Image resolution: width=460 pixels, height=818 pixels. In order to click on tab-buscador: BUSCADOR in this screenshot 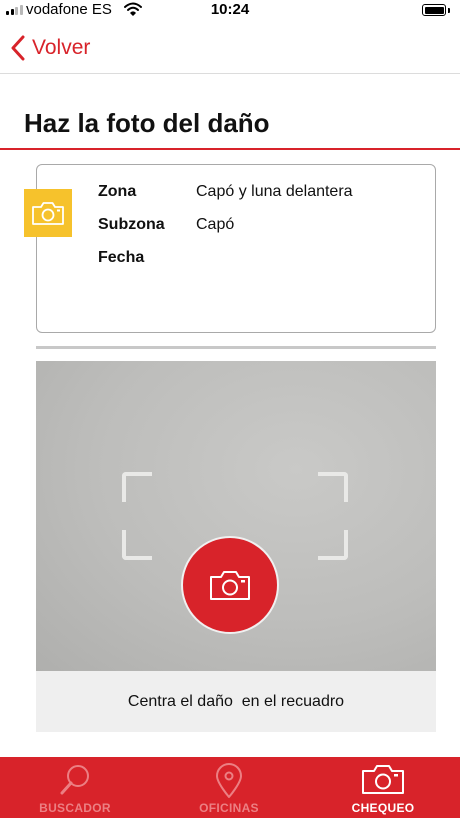, I will do `click(75, 787)`.